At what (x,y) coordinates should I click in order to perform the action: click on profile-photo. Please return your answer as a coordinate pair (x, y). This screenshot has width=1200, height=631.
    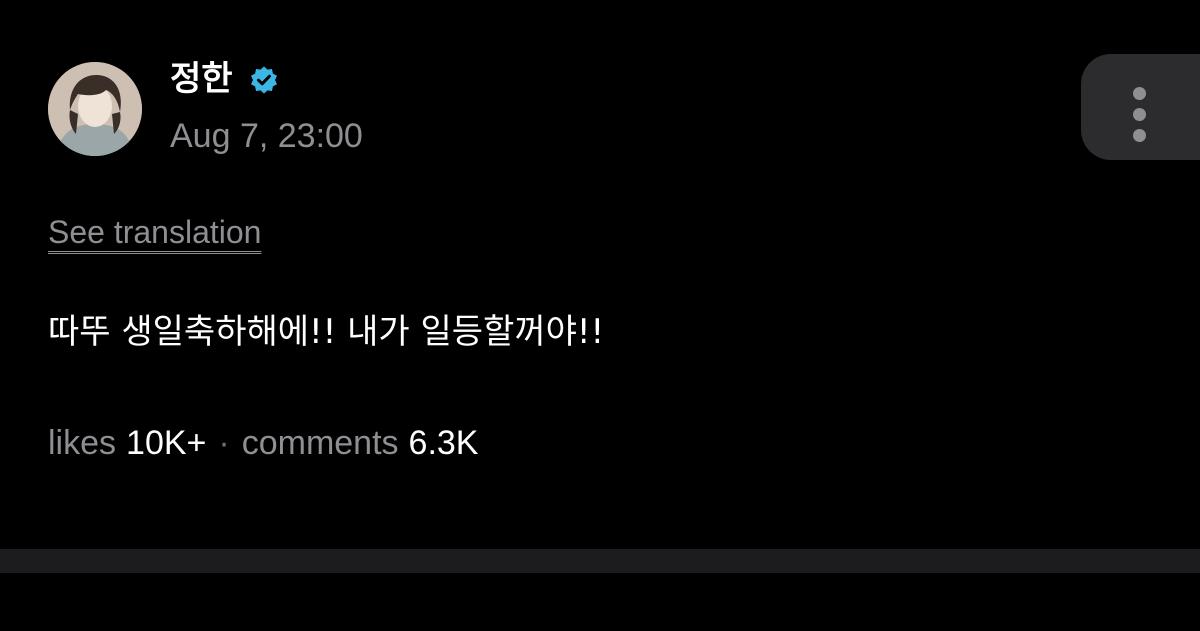
    Looking at the image, I should click on (95, 109).